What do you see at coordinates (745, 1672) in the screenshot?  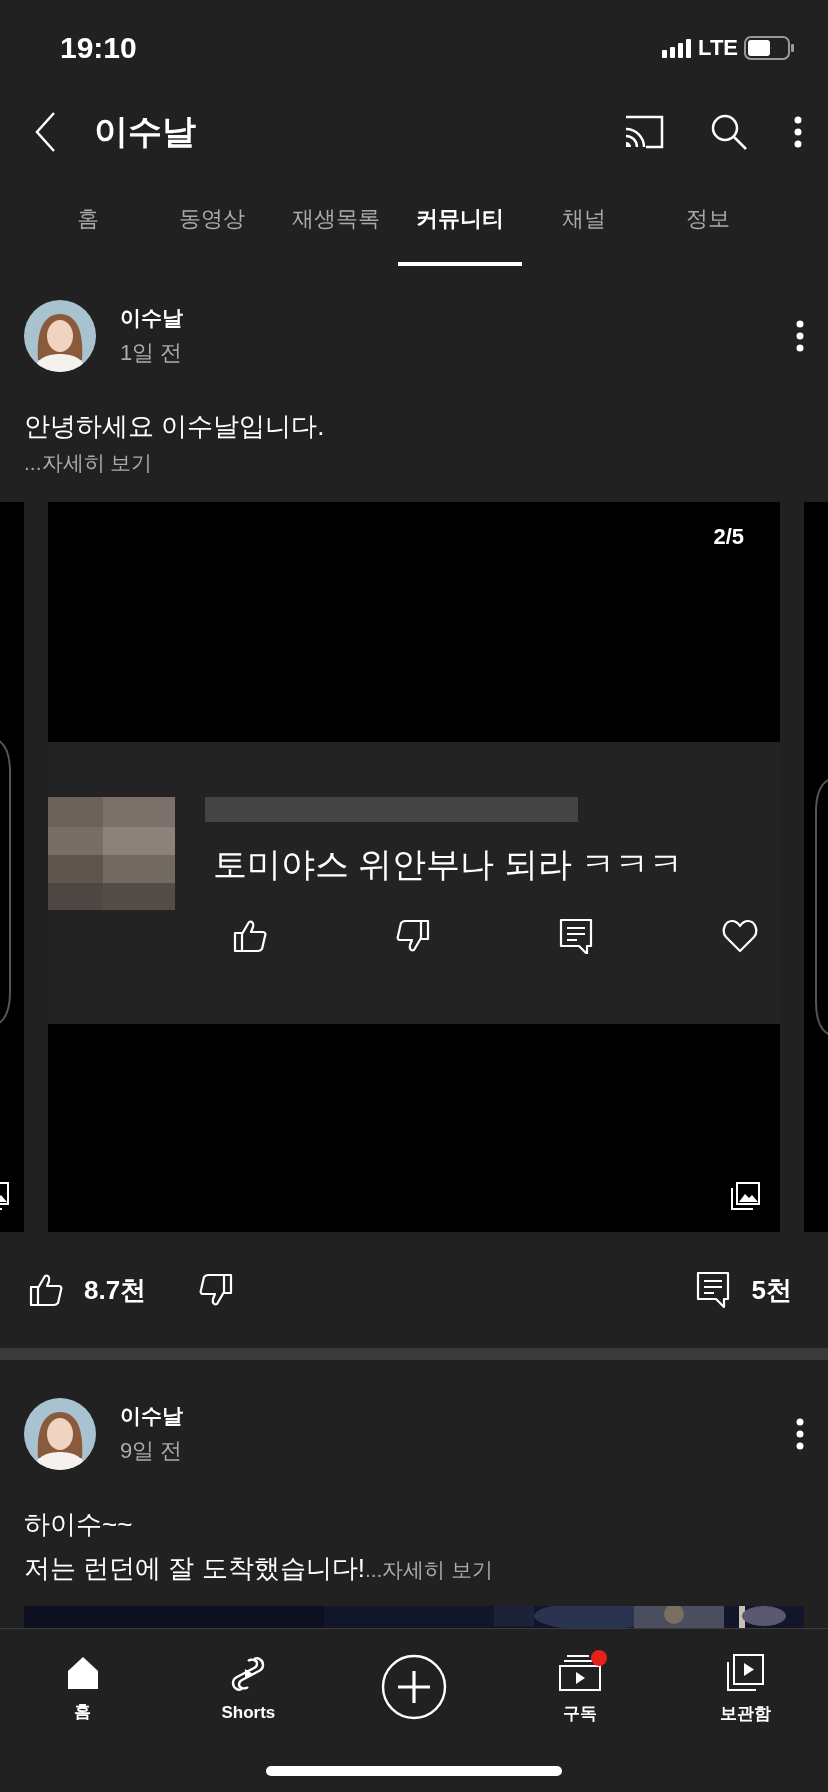 I see `library-icon` at bounding box center [745, 1672].